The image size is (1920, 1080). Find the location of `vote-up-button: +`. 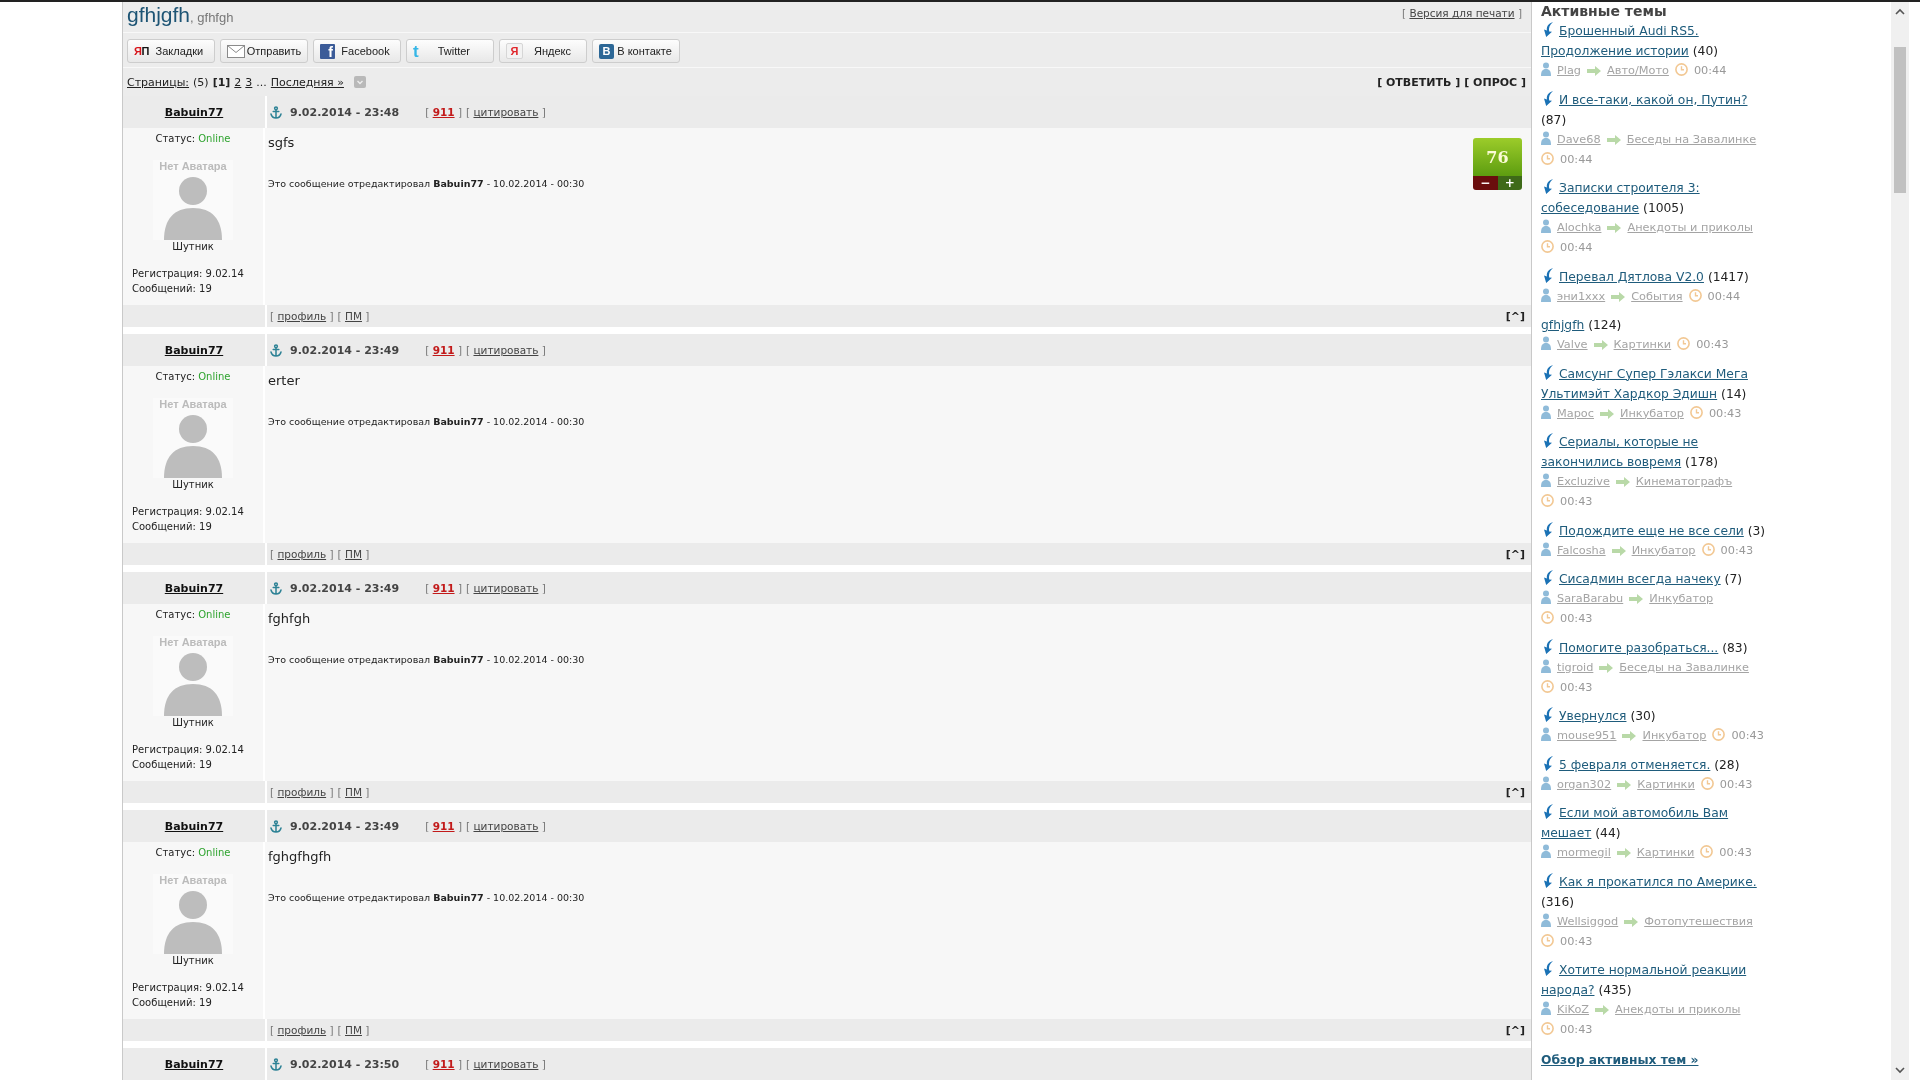

vote-up-button: + is located at coordinates (1509, 183).